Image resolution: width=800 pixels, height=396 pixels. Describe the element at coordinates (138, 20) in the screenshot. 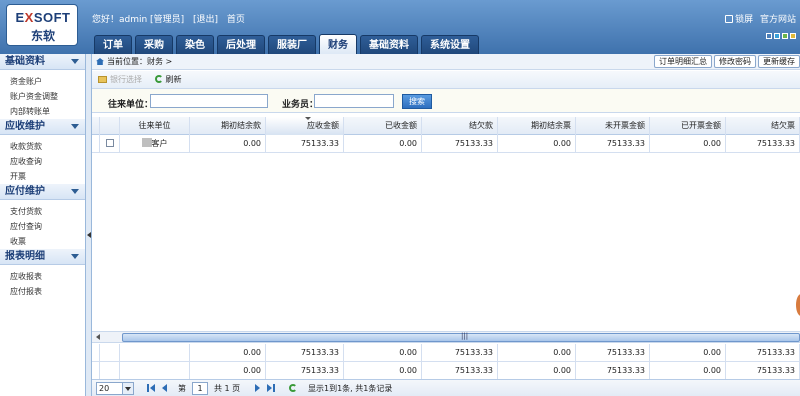

I see `greeting-text: 您好！admin [管理员]` at that location.